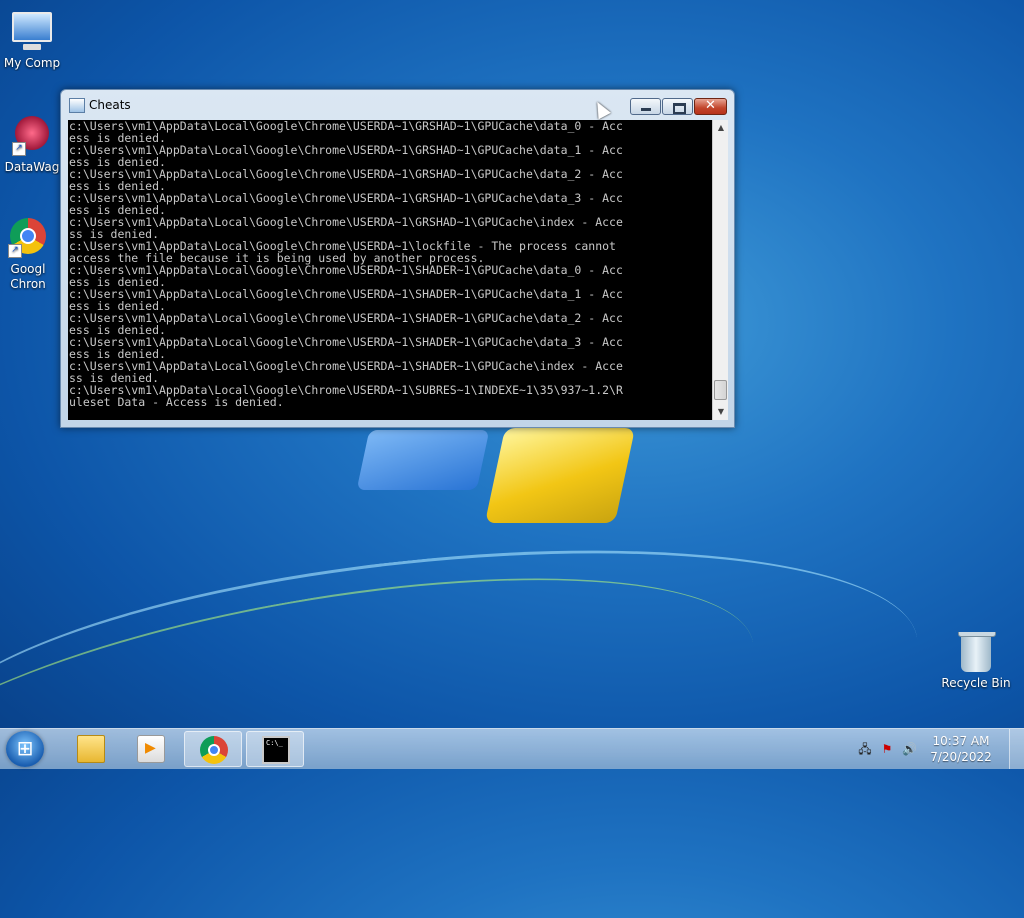 The width and height of the screenshot is (1024, 918). I want to click on close-icon: ✕, so click(710, 105).